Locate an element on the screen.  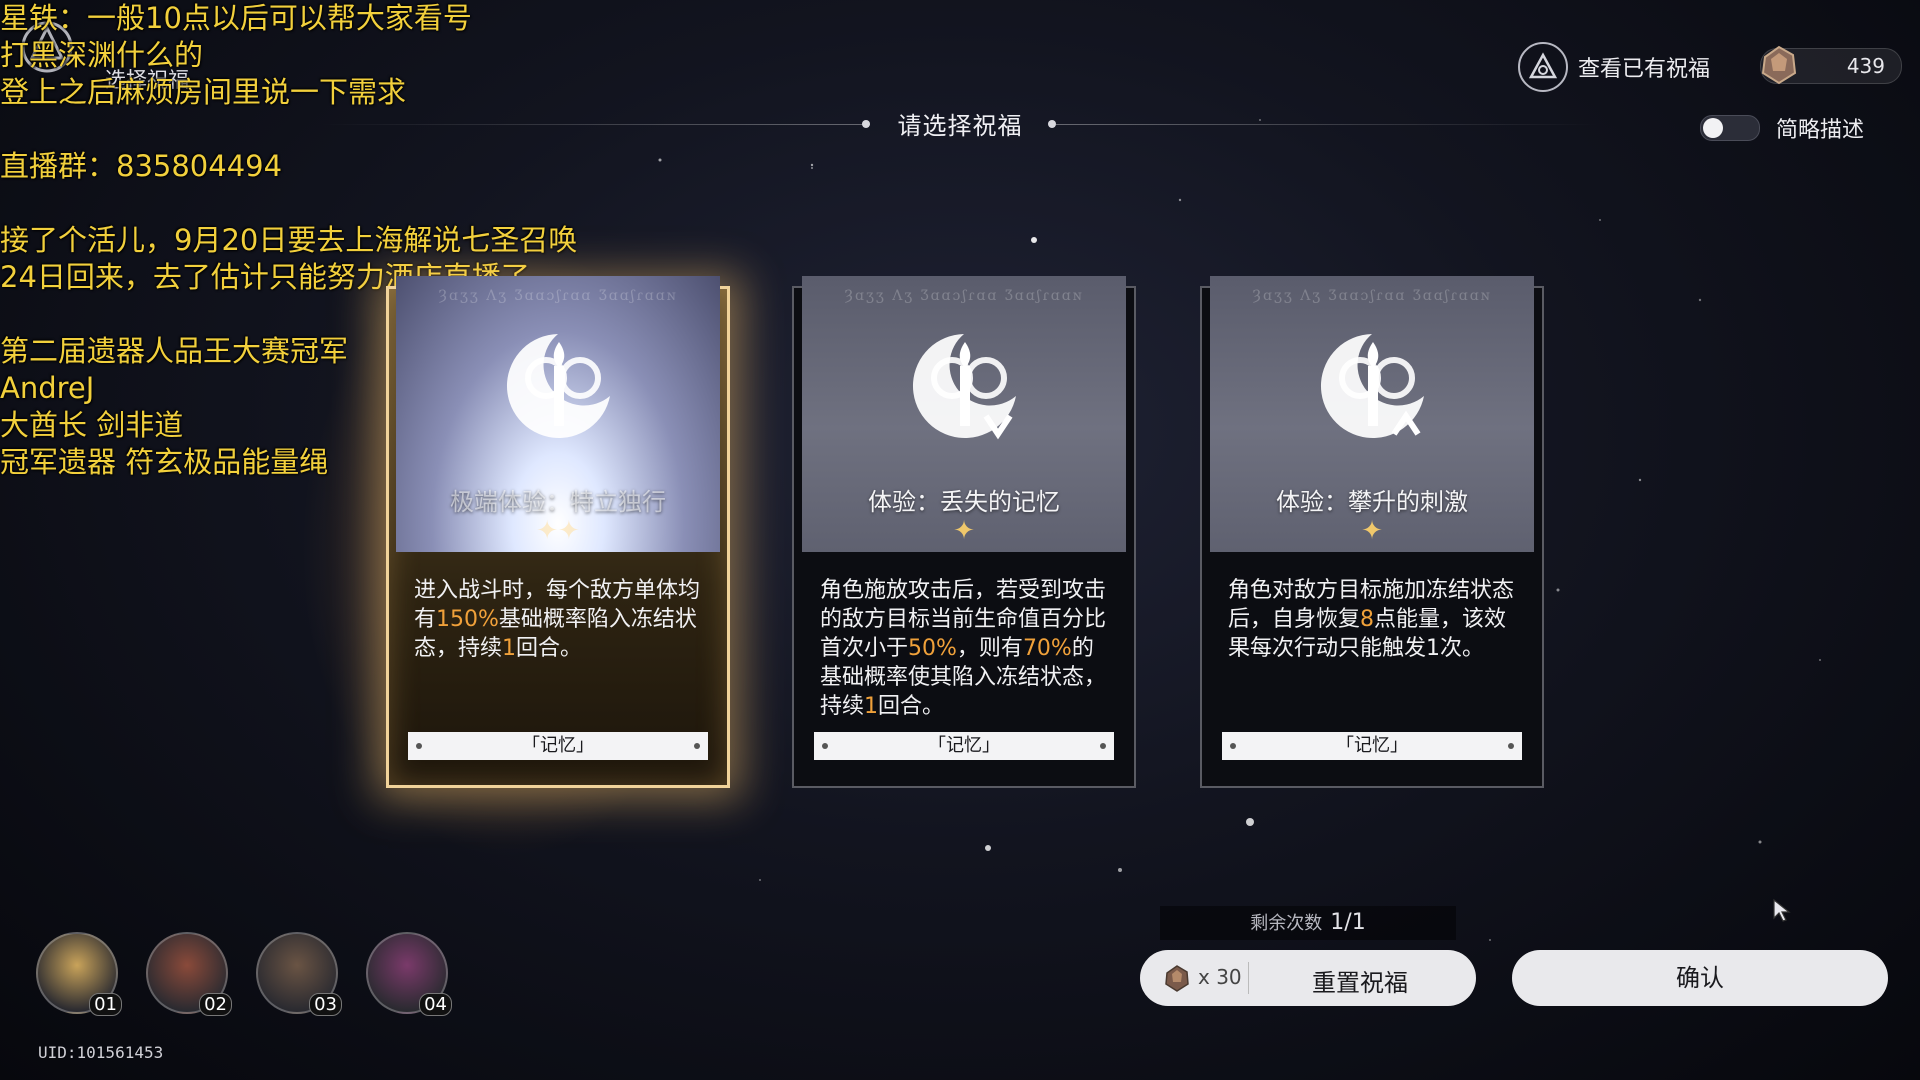
brief-description-toggle: 简略描述 is located at coordinates (1782, 128).